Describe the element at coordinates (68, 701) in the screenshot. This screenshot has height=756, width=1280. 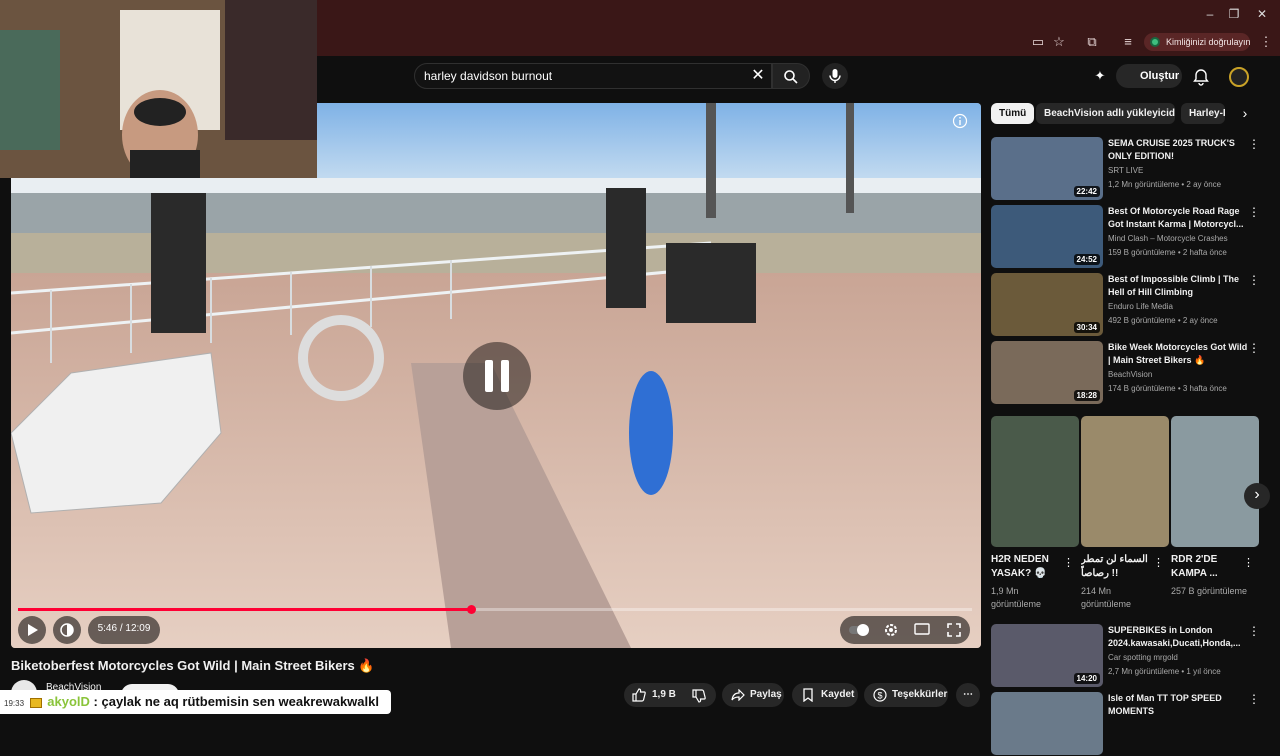
I see `chat-username: akyolD` at that location.